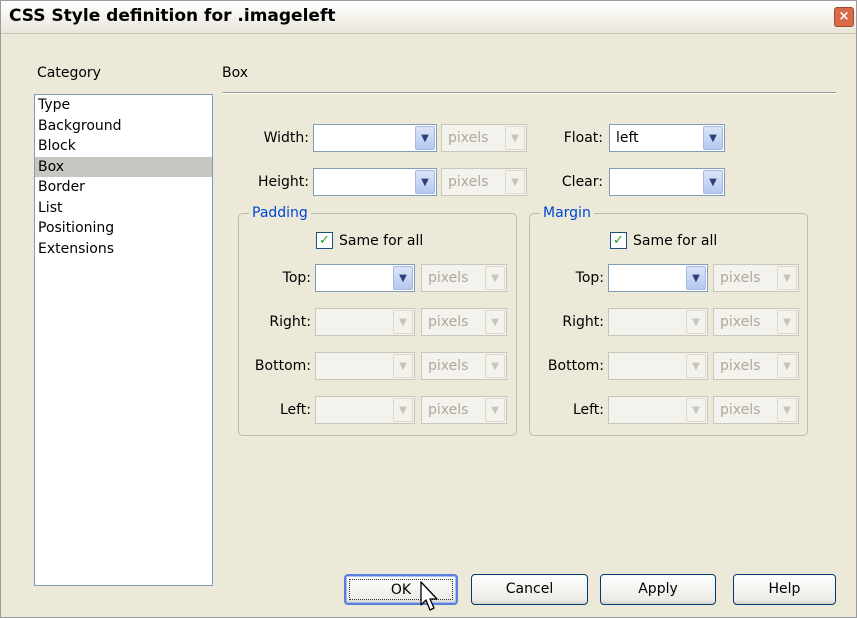  I want to click on margin-left-unit: pixels ▼, so click(756, 410).